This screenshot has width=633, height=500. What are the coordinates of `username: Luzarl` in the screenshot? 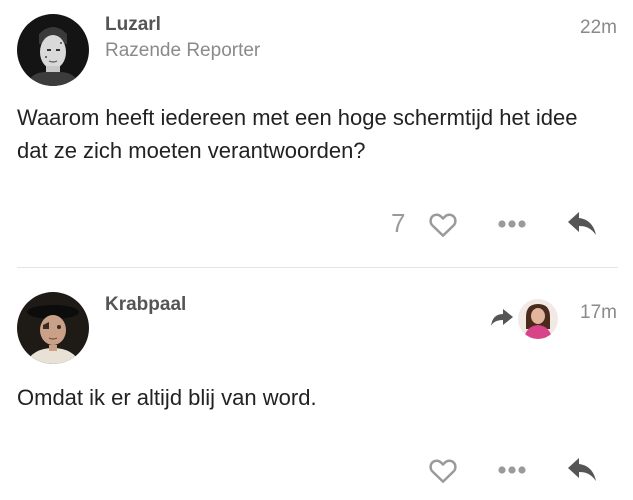 It's located at (133, 25).